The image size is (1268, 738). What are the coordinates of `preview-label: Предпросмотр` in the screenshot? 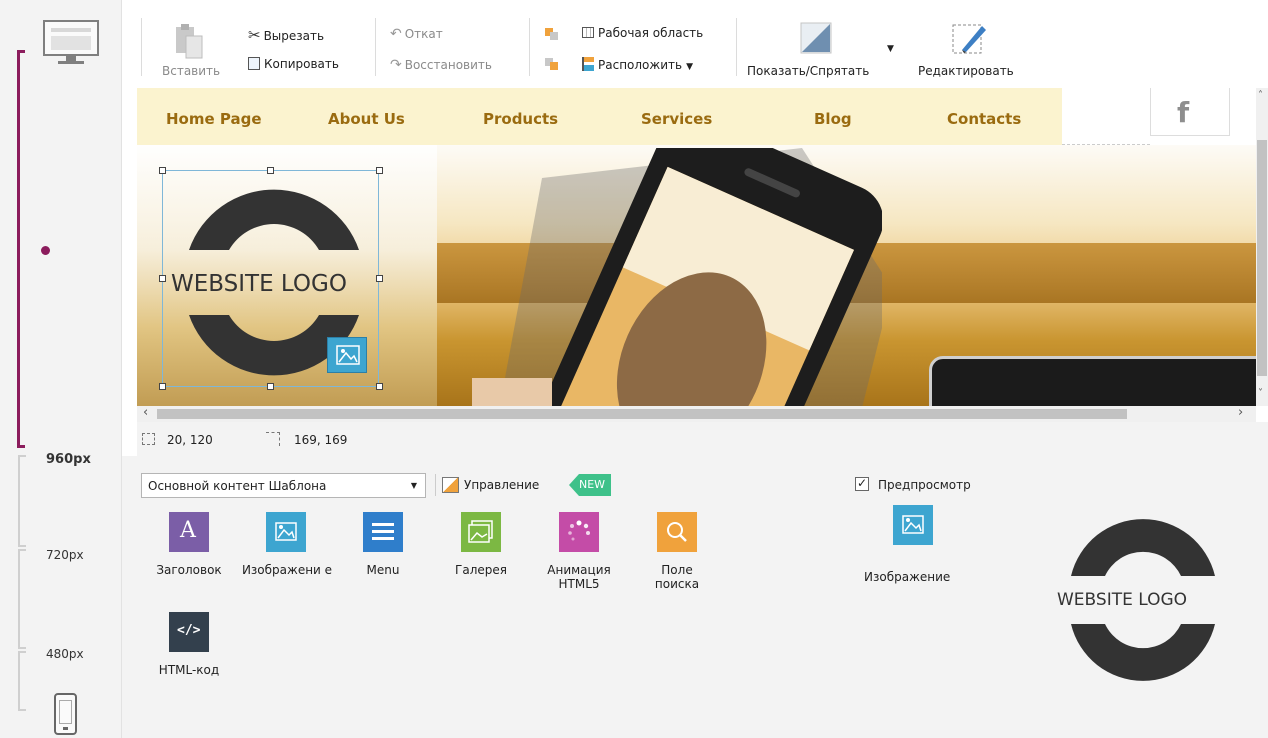 It's located at (924, 485).